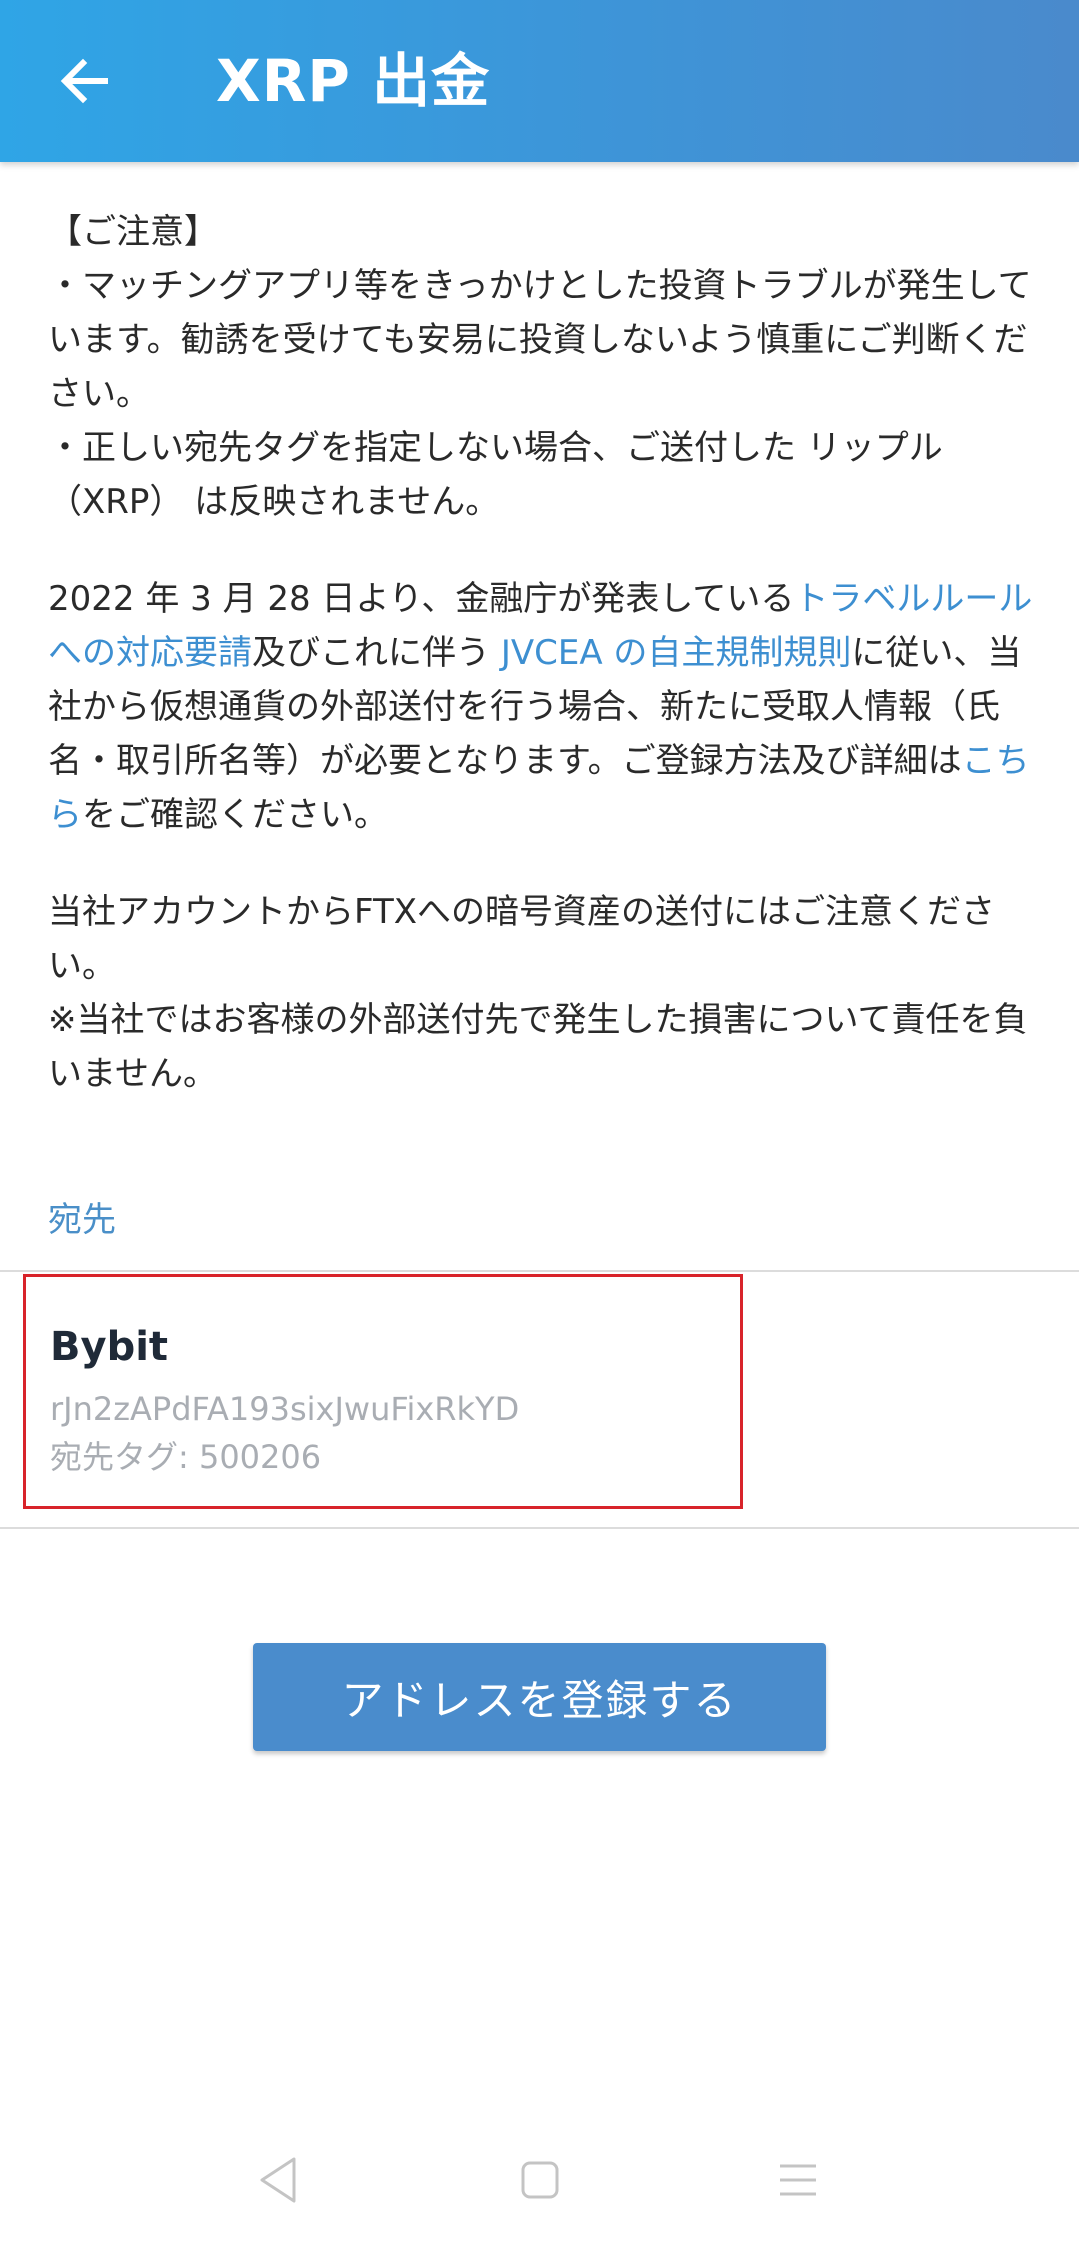 The width and height of the screenshot is (1079, 2250). What do you see at coordinates (676, 653) in the screenshot?
I see `jvcea-rules-link: JVCEA の自主規制規則` at bounding box center [676, 653].